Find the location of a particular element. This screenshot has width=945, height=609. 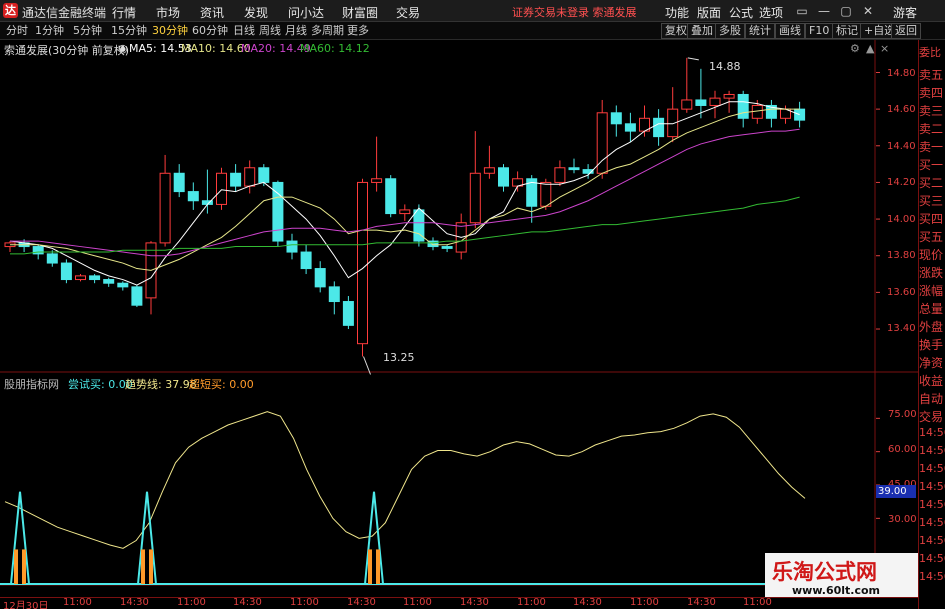

menu-functions: 功能 is located at coordinates (677, 12).